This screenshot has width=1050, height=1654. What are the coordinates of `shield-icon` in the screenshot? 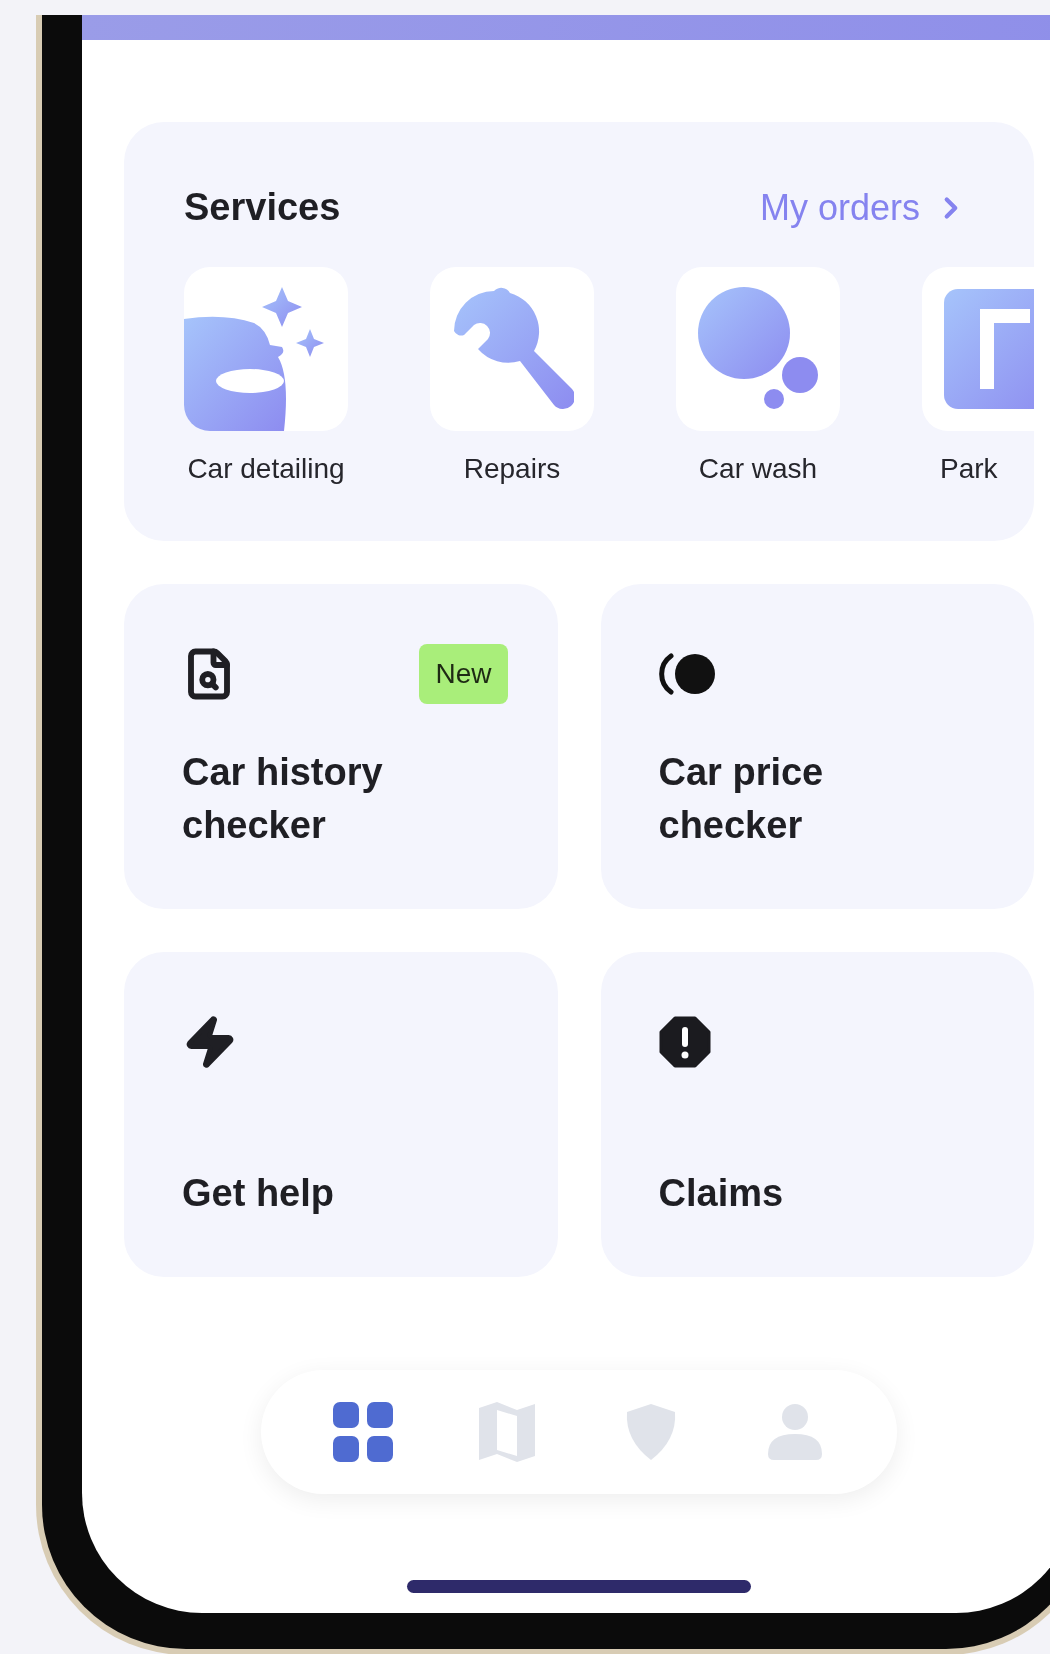 It's located at (651, 1432).